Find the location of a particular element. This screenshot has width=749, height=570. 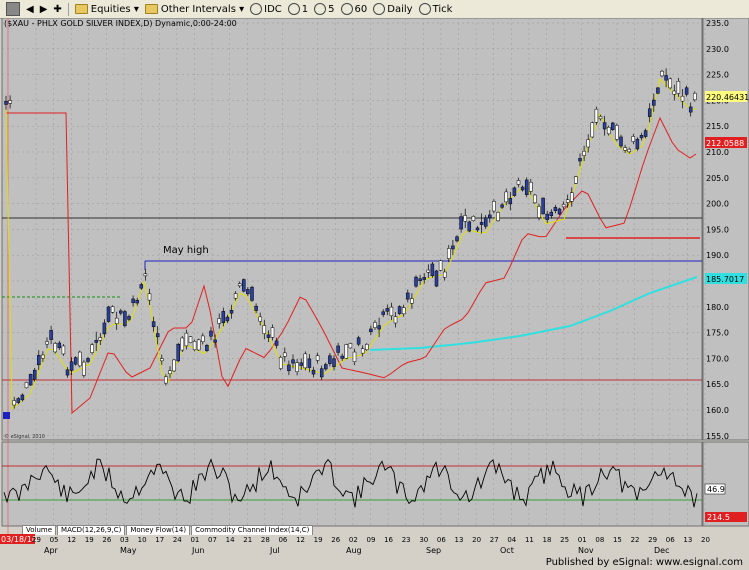

interval-daily-button: Daily is located at coordinates (393, 9).